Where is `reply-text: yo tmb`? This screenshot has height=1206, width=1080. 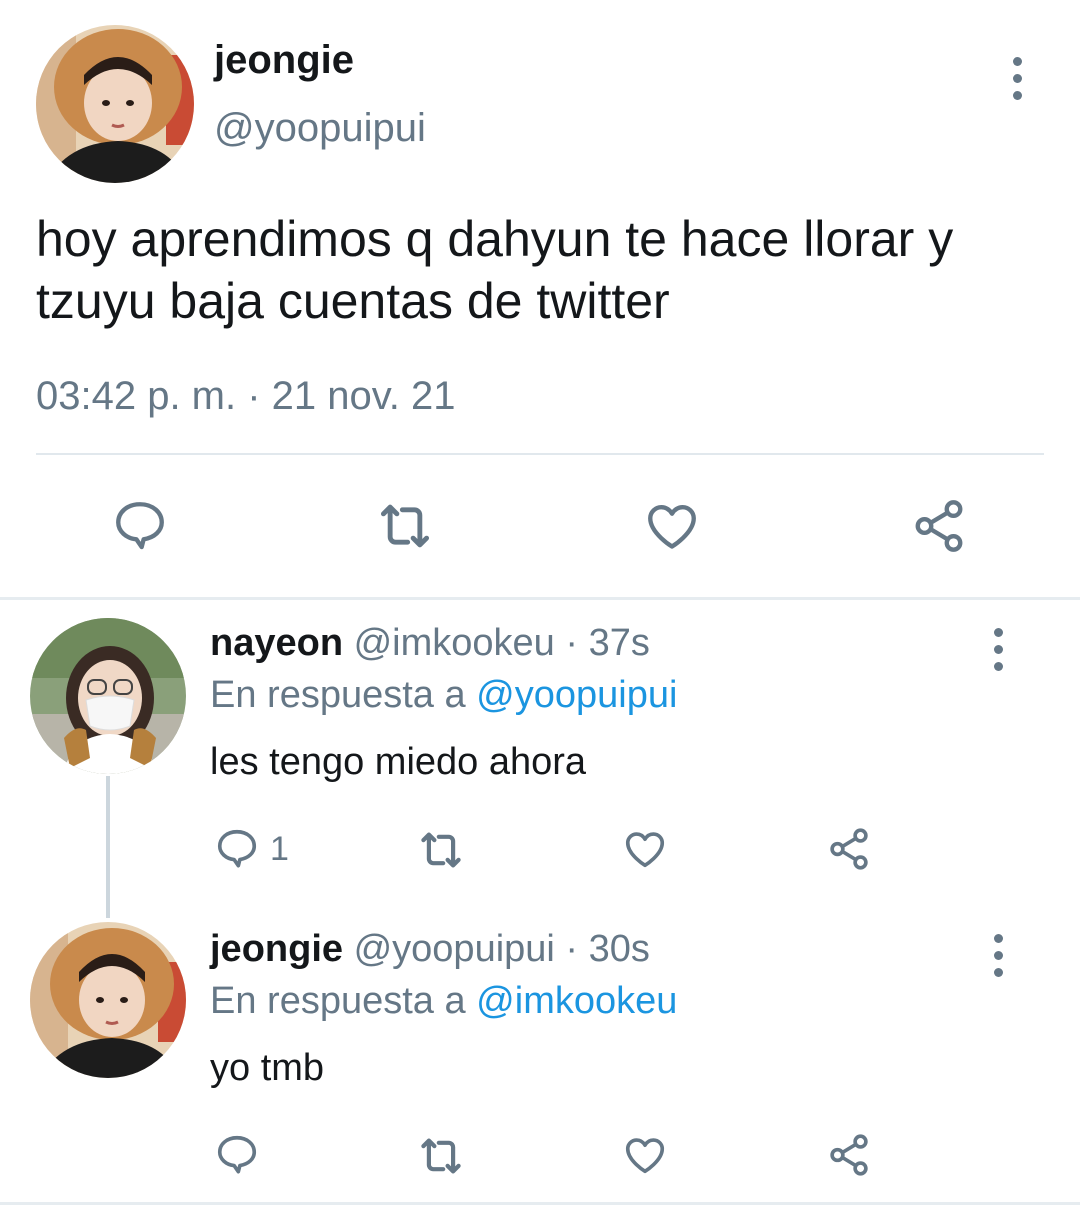 reply-text: yo tmb is located at coordinates (267, 1068).